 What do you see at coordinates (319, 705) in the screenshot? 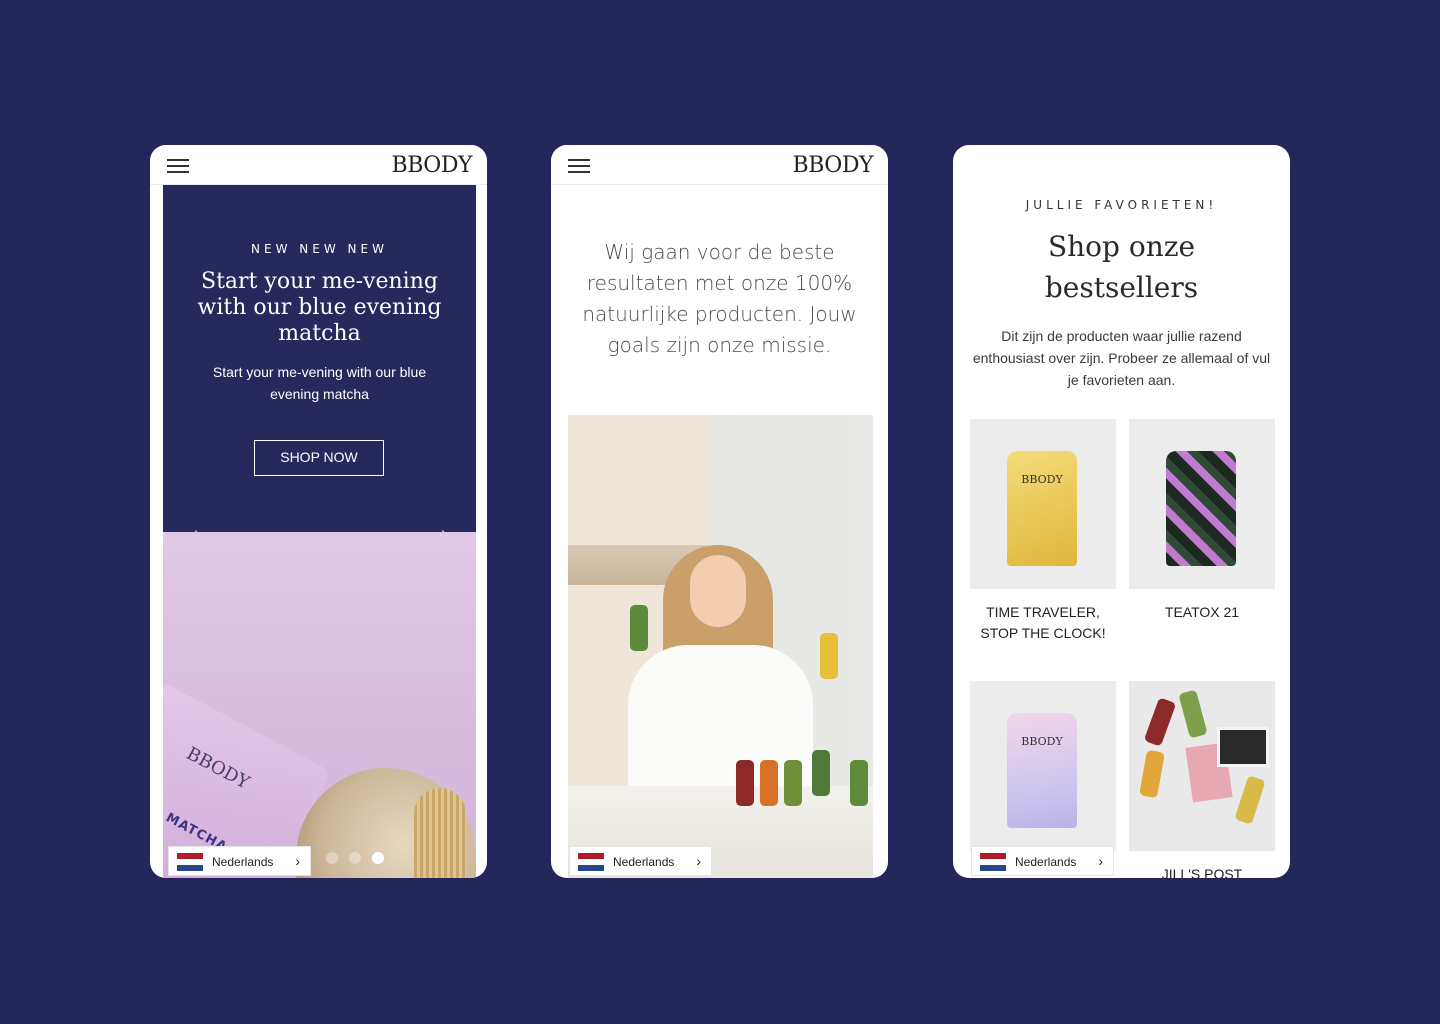
I see `hero-product-image: BBODY BLUE MATCHA` at bounding box center [319, 705].